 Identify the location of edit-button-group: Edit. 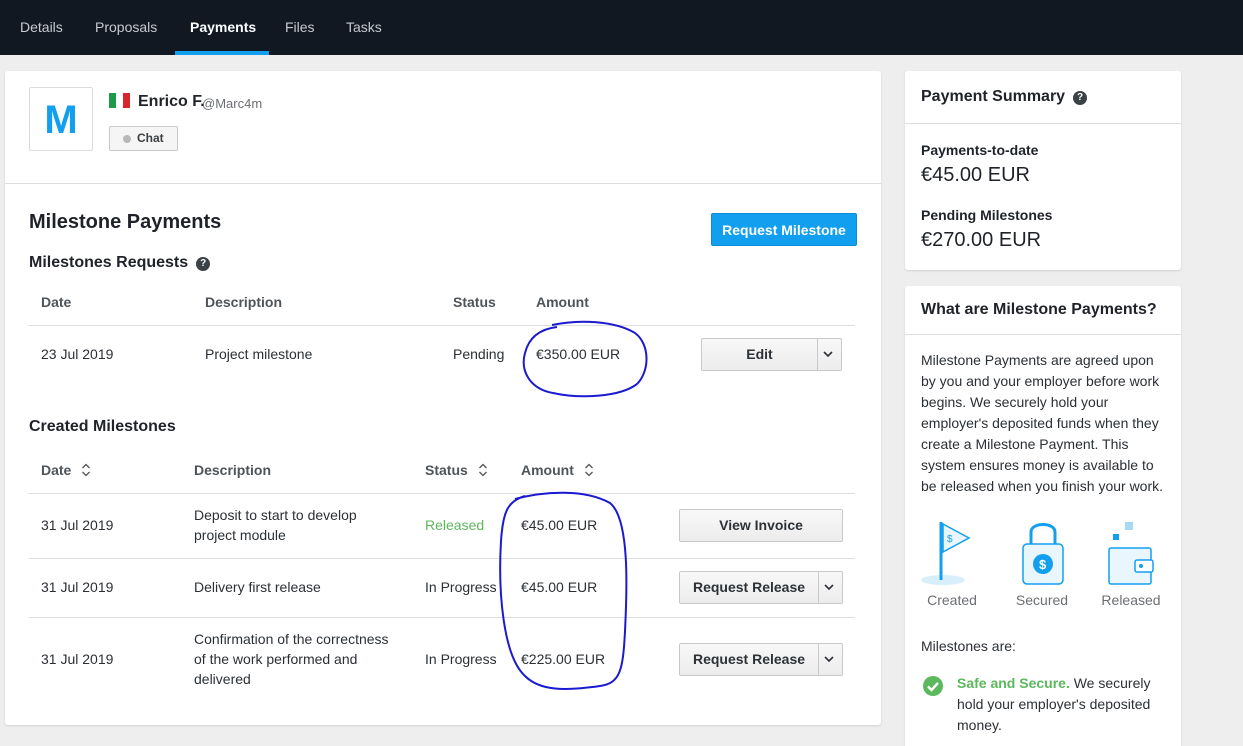
(771, 354).